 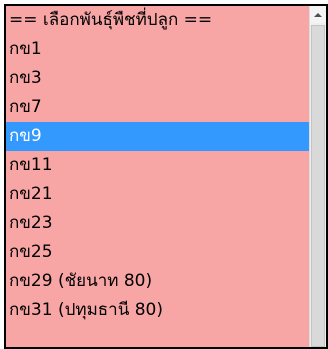 What do you see at coordinates (157, 223) in the screenshot?
I see `list-item: กข23` at bounding box center [157, 223].